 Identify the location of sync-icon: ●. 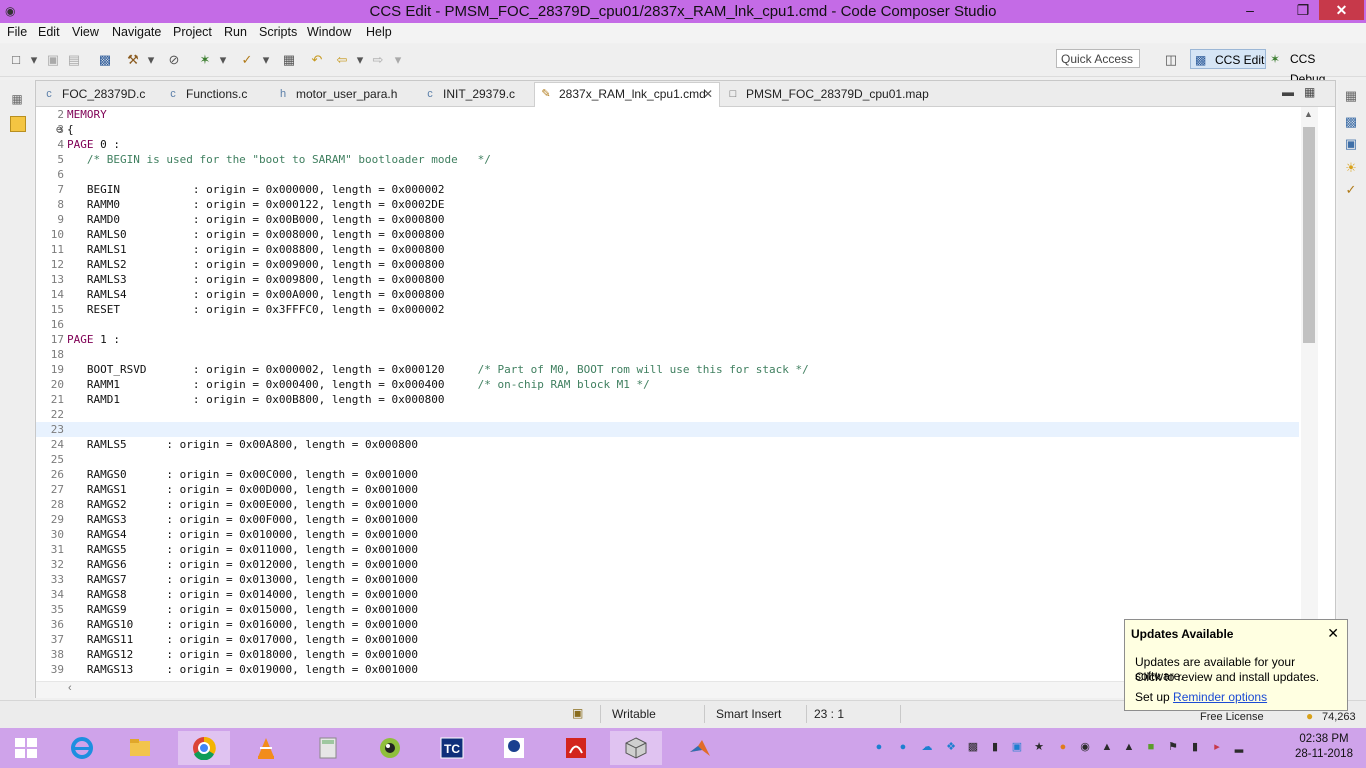
(903, 747).